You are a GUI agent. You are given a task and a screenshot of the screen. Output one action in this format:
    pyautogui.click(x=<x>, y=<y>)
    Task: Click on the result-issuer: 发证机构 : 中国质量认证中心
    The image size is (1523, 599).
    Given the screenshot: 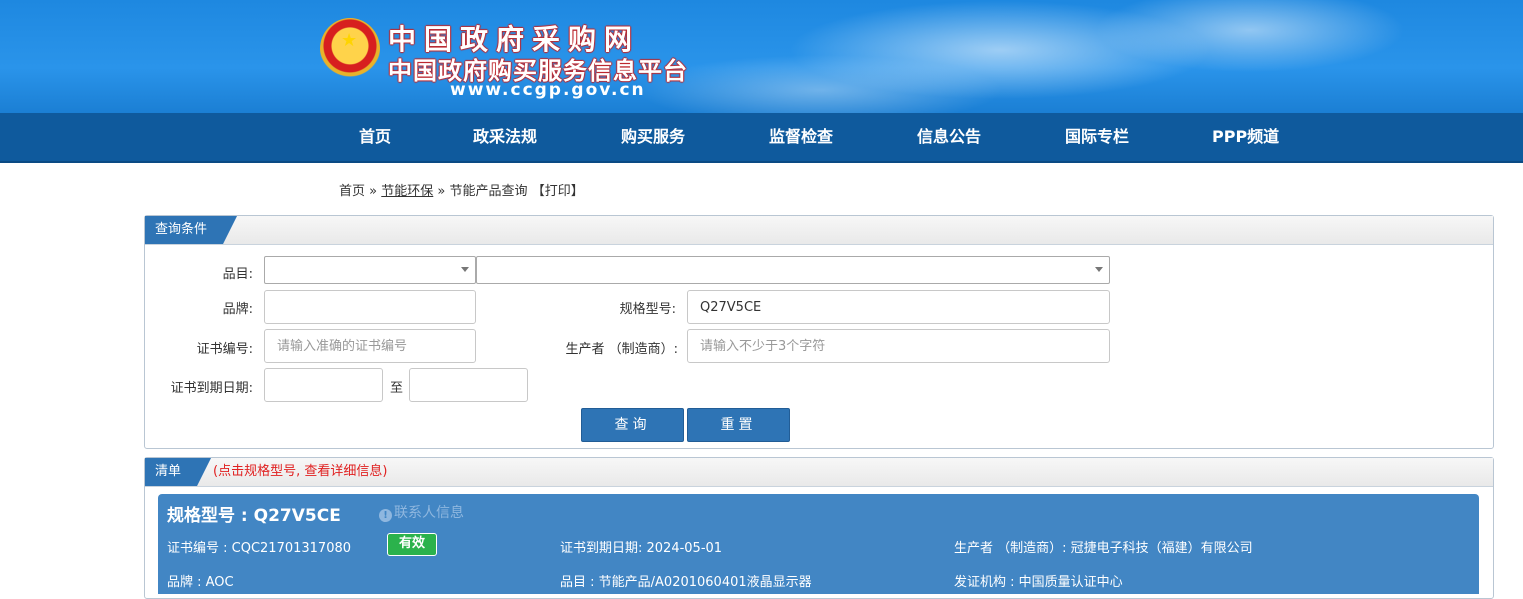 What is the action you would take?
    pyautogui.click(x=1038, y=582)
    